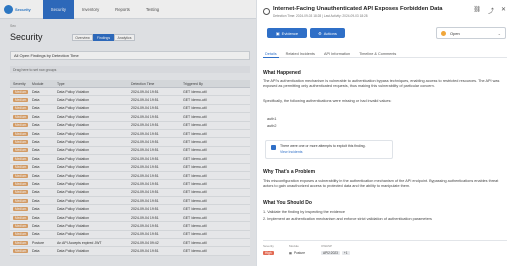 The image size is (512, 266). What do you see at coordinates (377, 54) in the screenshot?
I see `tab-timeline-comments: Timeline & Comments` at bounding box center [377, 54].